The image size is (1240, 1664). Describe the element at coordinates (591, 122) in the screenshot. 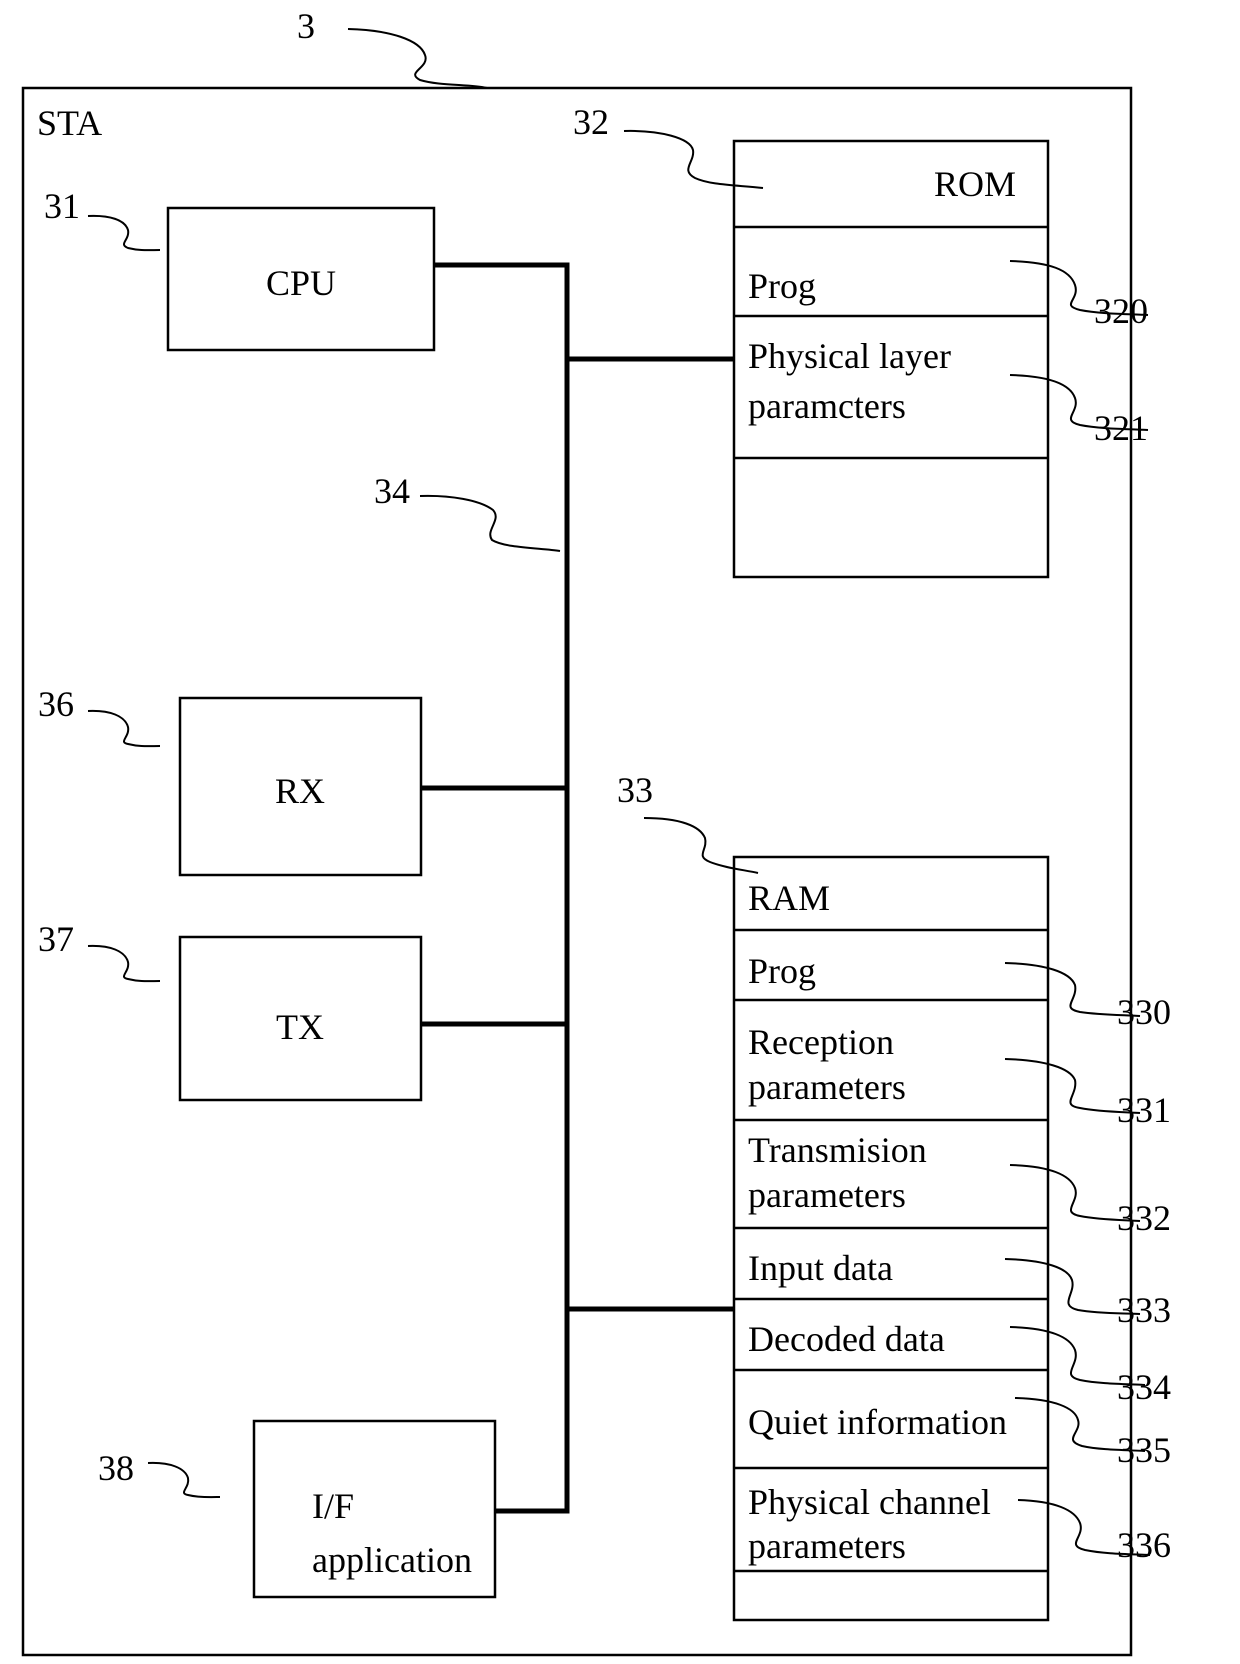

I see `rom-ref: 32` at that location.